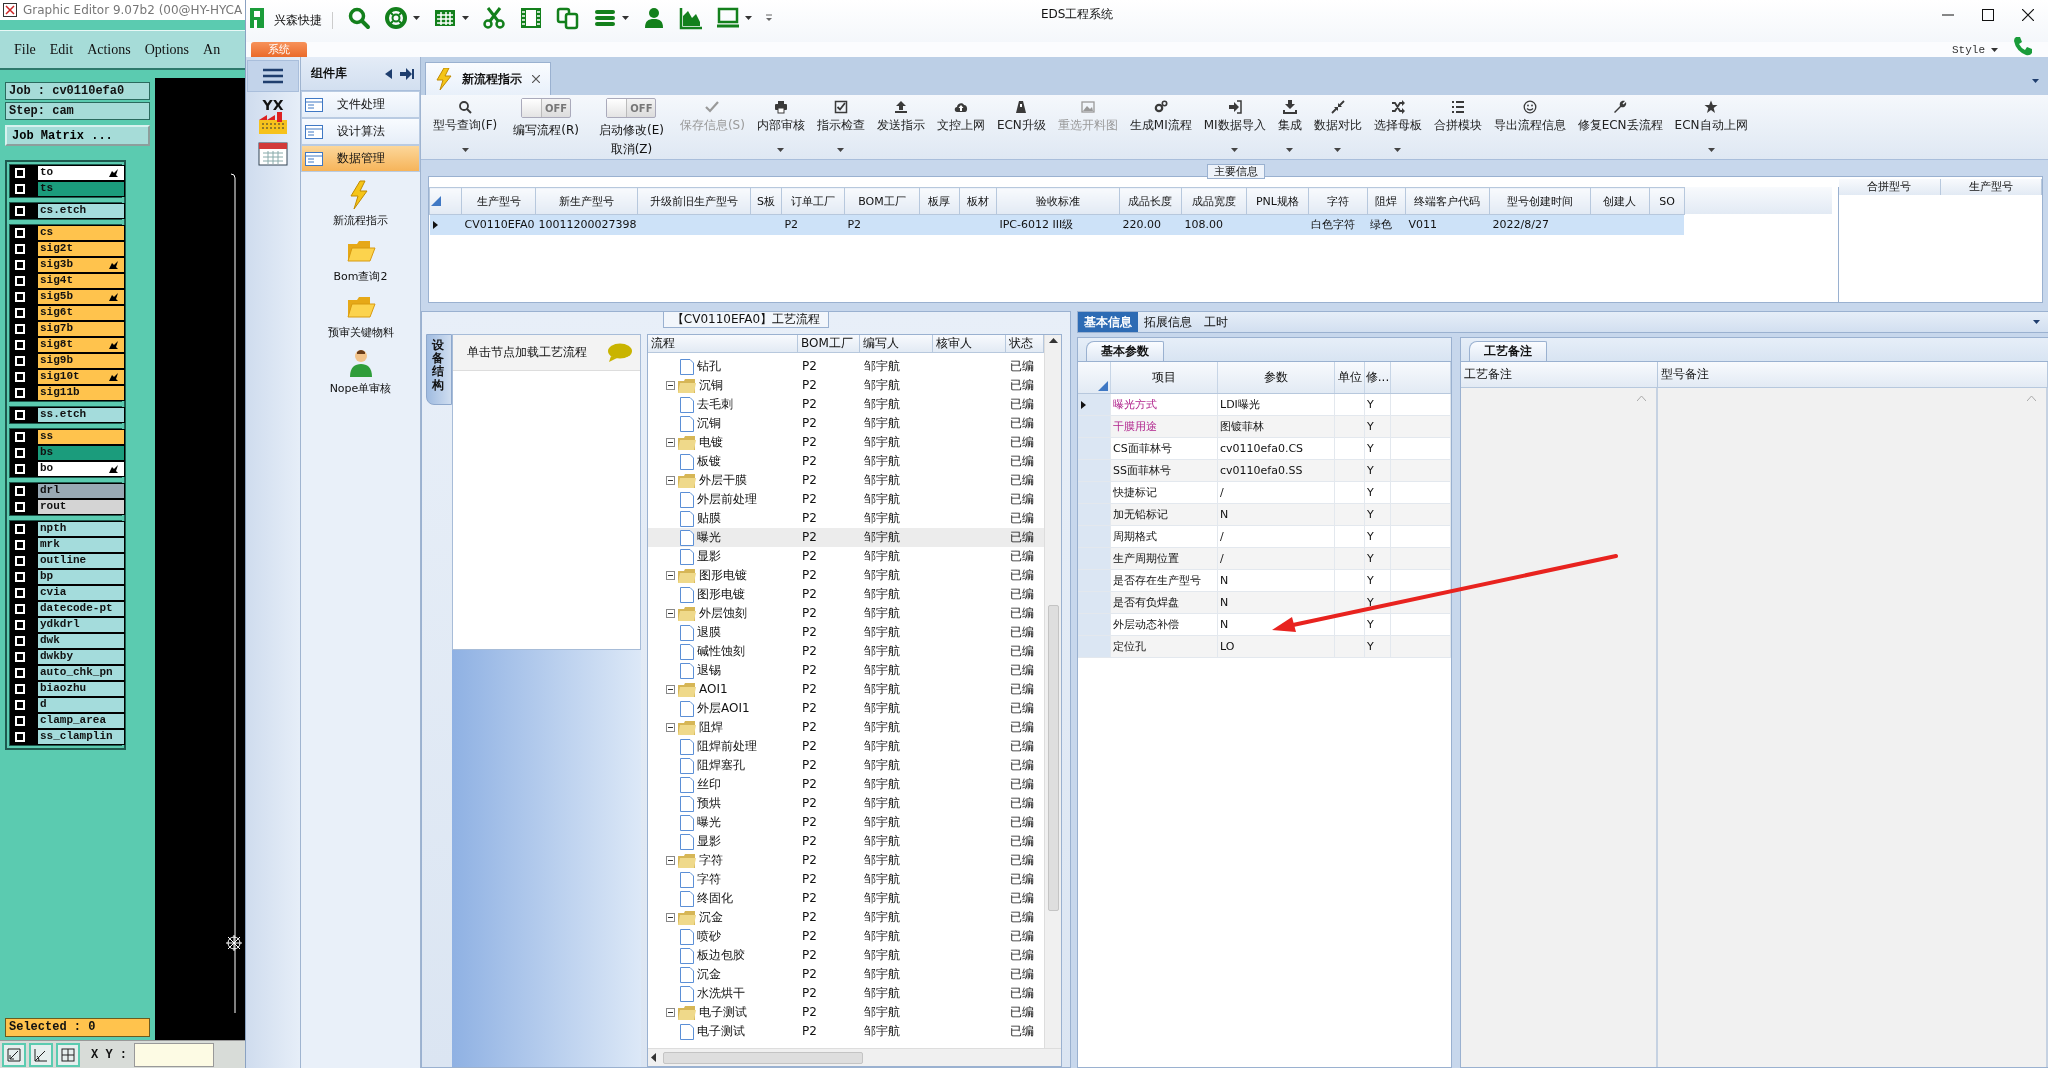 The height and width of the screenshot is (1068, 2048). Describe the element at coordinates (407, 73) in the screenshot. I see `pin-icon` at that location.